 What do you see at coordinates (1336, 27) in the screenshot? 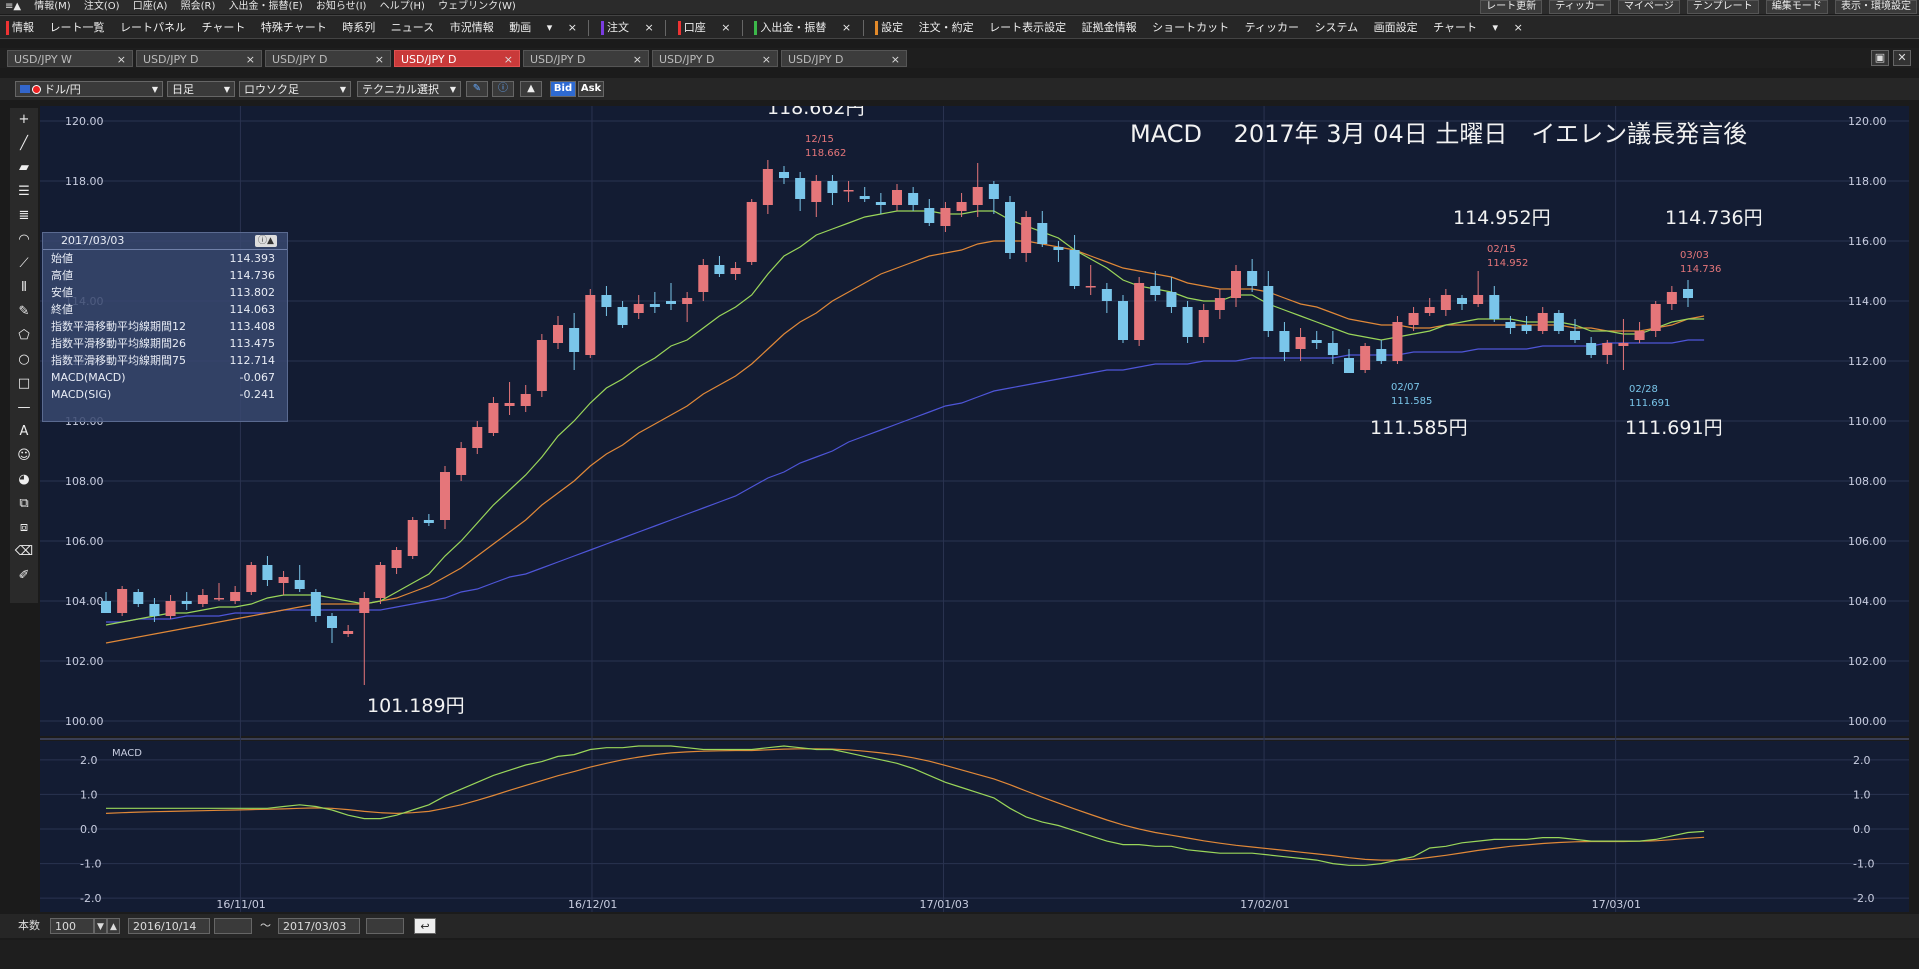
I see `toolbar-system: システム` at bounding box center [1336, 27].